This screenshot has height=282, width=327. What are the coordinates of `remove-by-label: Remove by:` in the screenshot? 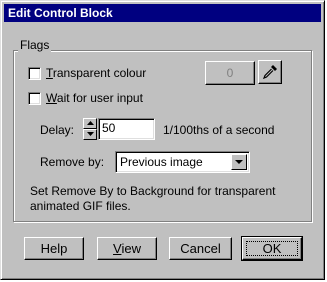 It's located at (72, 162).